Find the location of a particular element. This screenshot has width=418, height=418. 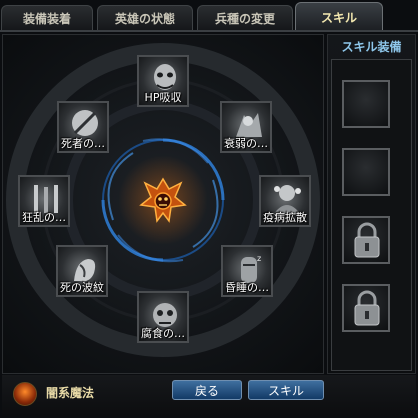

element-label: 闇系魔法 is located at coordinates (70, 393).